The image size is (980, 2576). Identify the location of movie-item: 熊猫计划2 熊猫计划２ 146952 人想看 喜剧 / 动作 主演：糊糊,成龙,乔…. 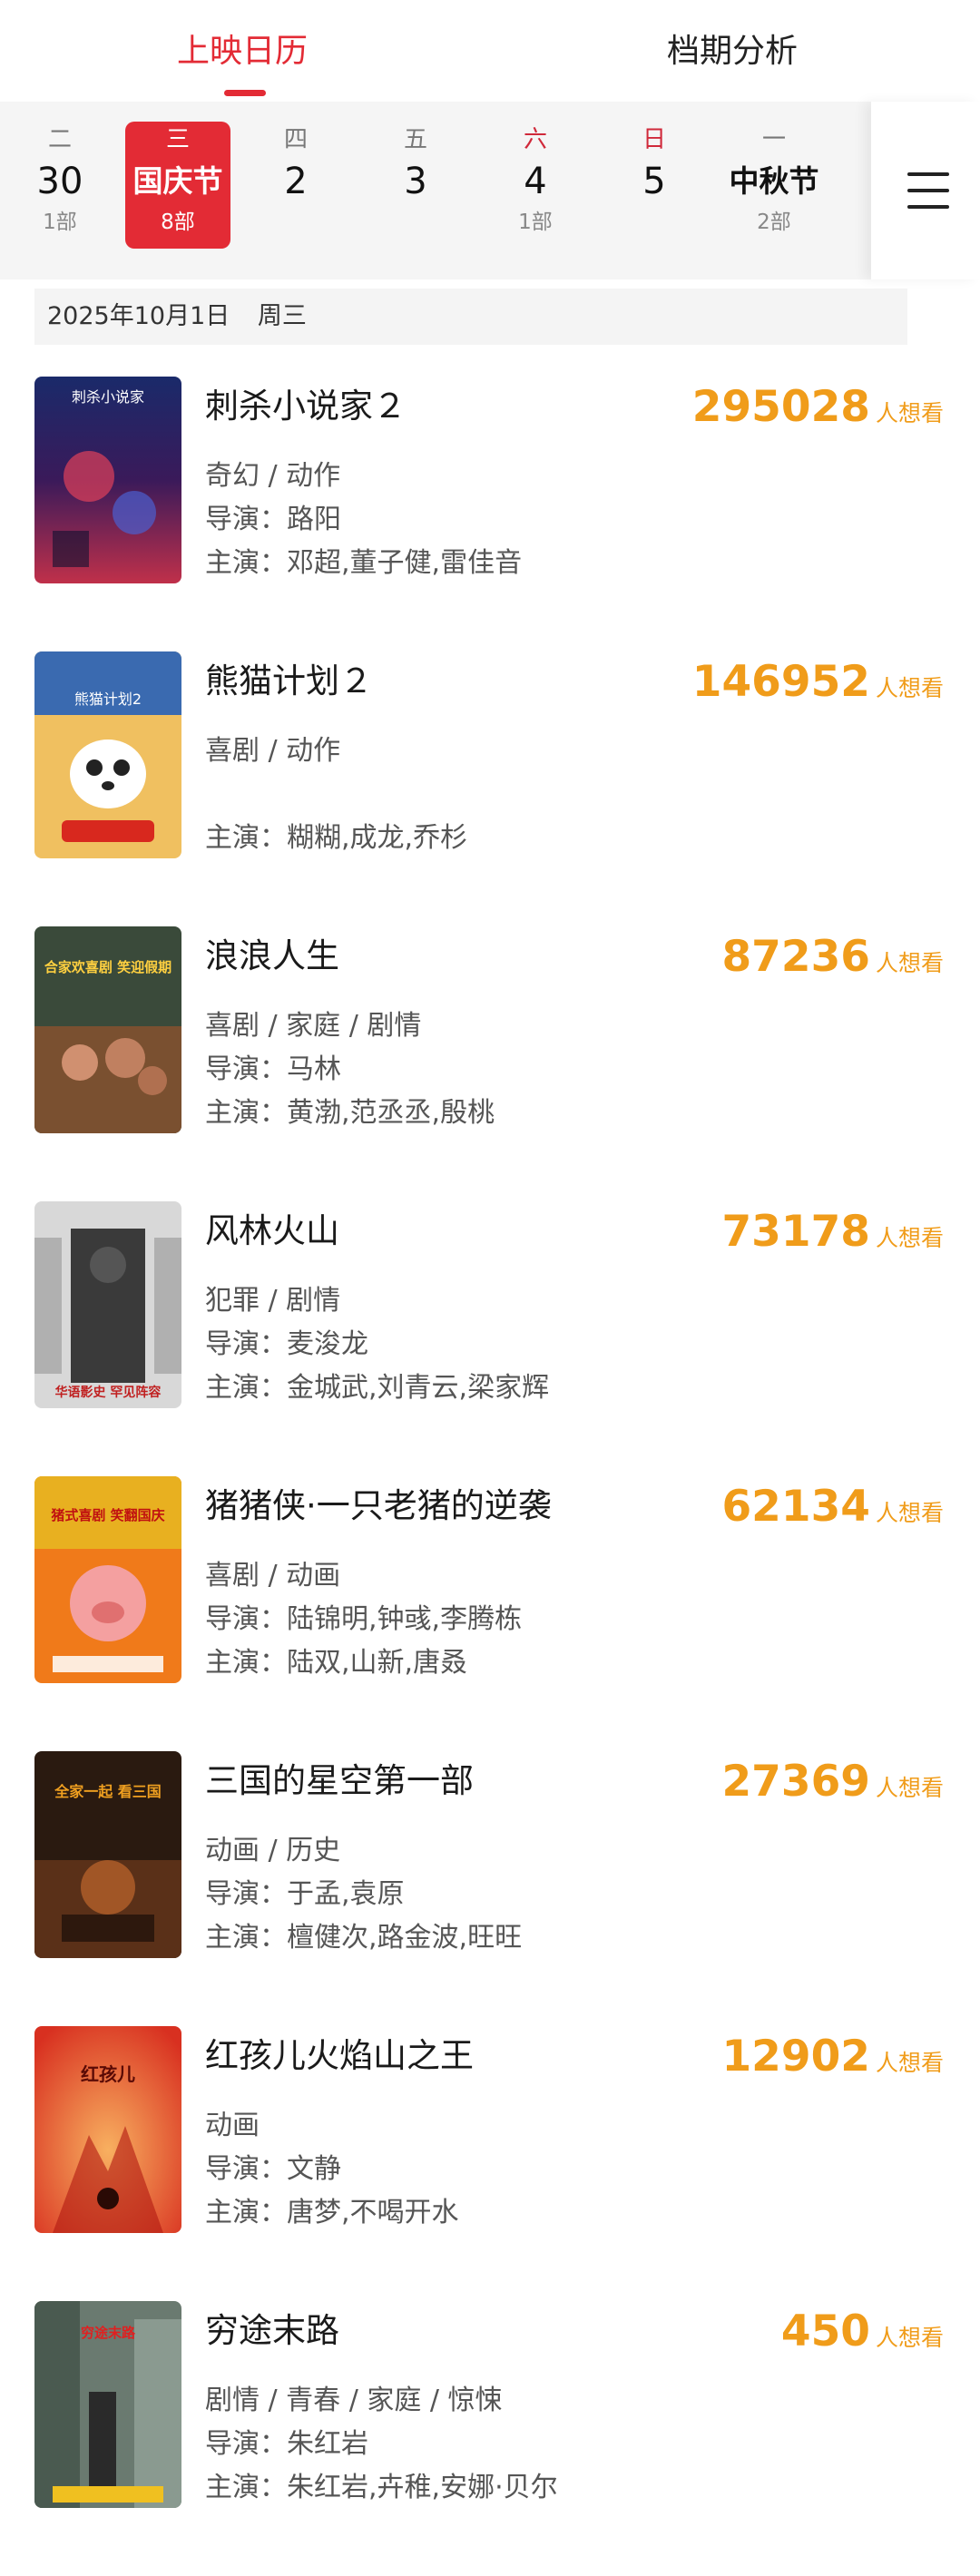
(490, 788).